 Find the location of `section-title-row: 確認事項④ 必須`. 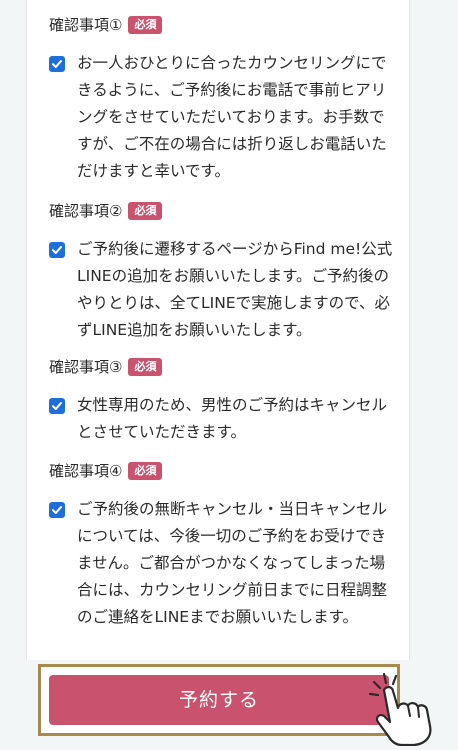

section-title-row: 確認事項④ 必須 is located at coordinates (224, 471).